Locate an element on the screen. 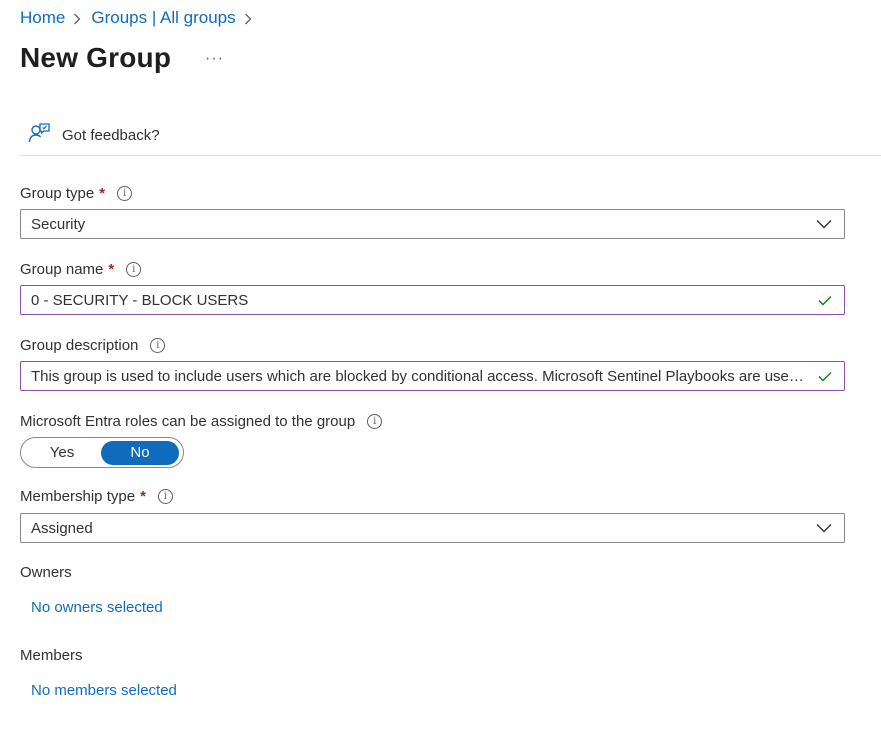  group-type-dropdown: Security is located at coordinates (432, 224).